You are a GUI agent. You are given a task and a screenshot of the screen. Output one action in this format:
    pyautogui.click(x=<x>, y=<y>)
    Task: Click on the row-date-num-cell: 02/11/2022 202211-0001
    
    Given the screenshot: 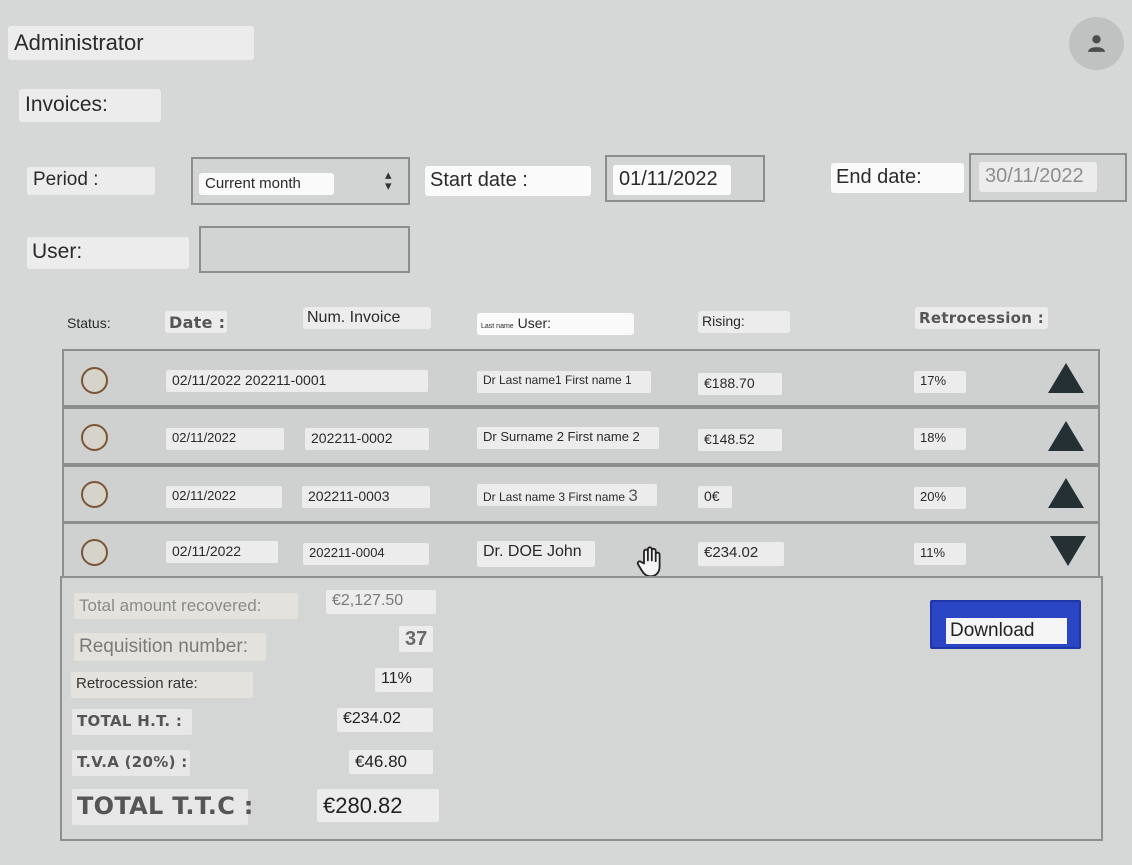 What is the action you would take?
    pyautogui.click(x=297, y=381)
    